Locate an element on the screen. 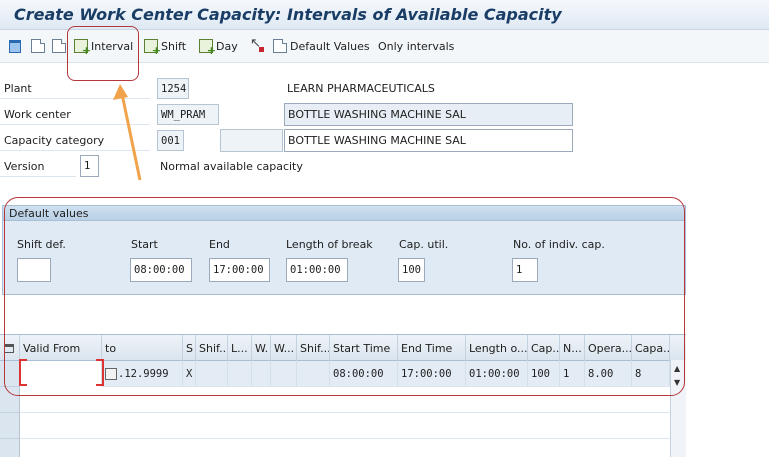  version-description: Normal available capacity is located at coordinates (231, 166).